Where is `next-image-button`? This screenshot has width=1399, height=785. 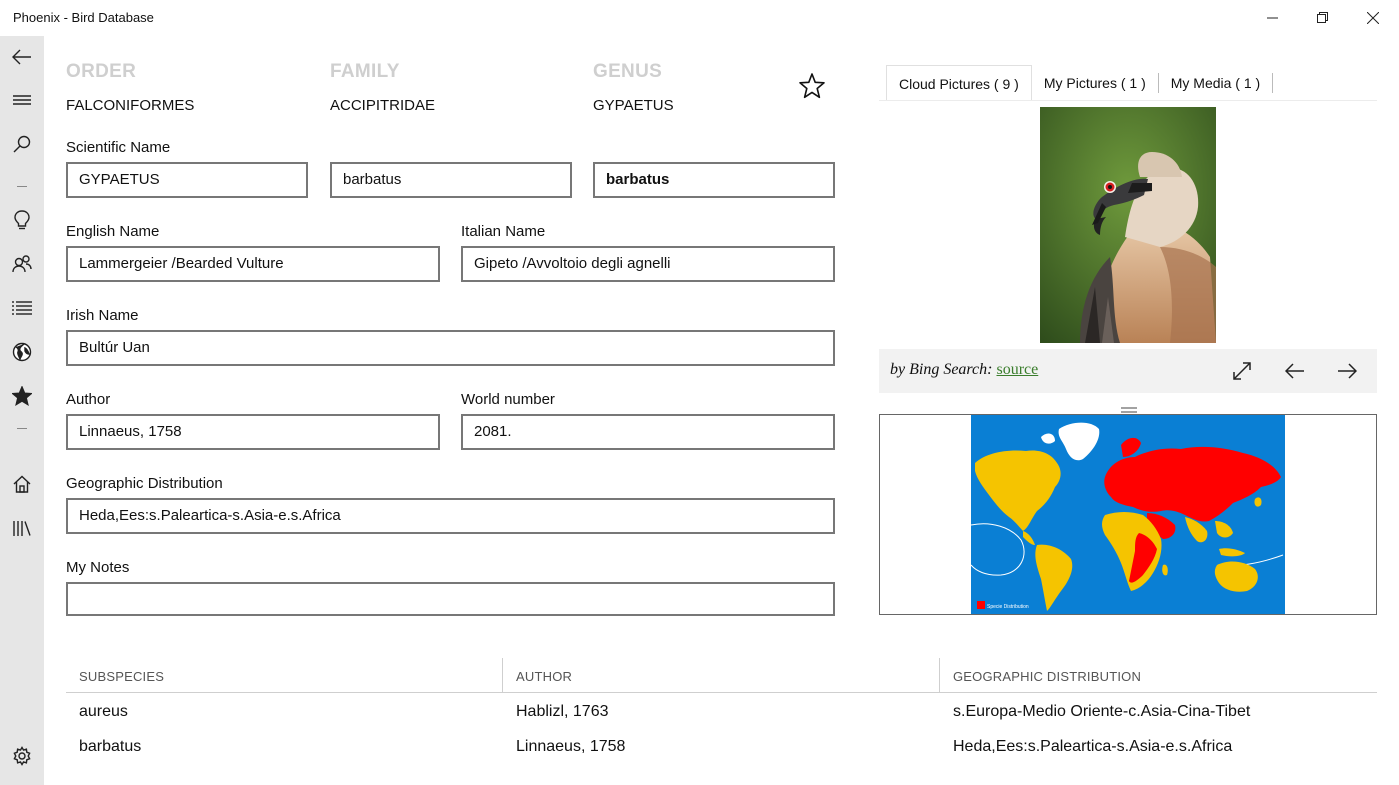
next-image-button is located at coordinates (1347, 371).